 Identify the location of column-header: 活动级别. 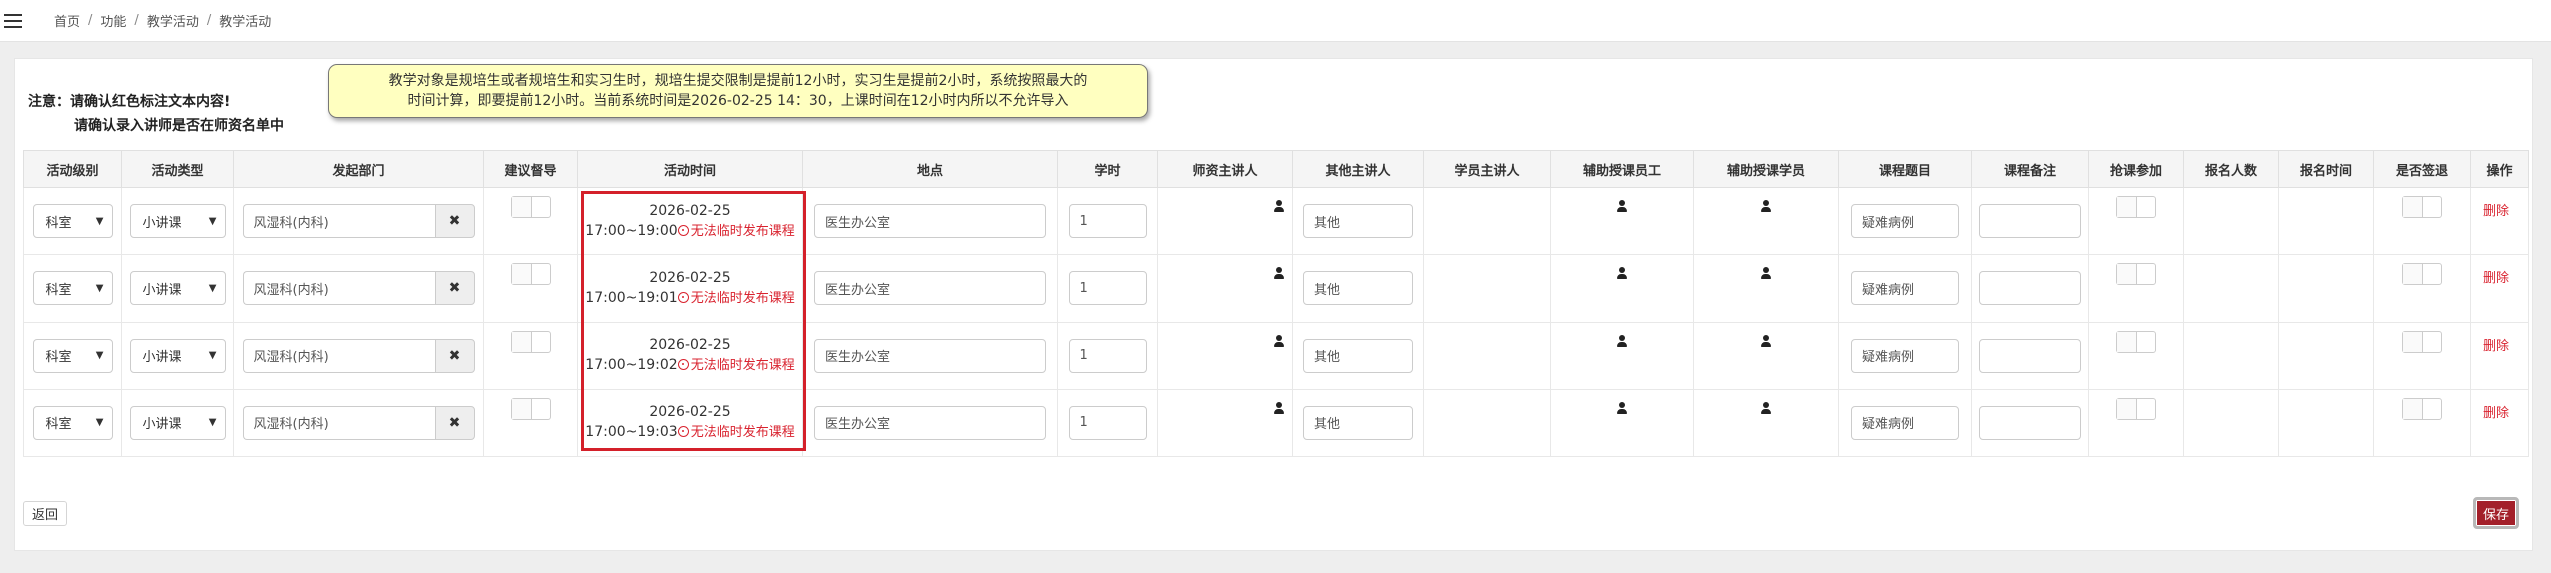
(72, 169).